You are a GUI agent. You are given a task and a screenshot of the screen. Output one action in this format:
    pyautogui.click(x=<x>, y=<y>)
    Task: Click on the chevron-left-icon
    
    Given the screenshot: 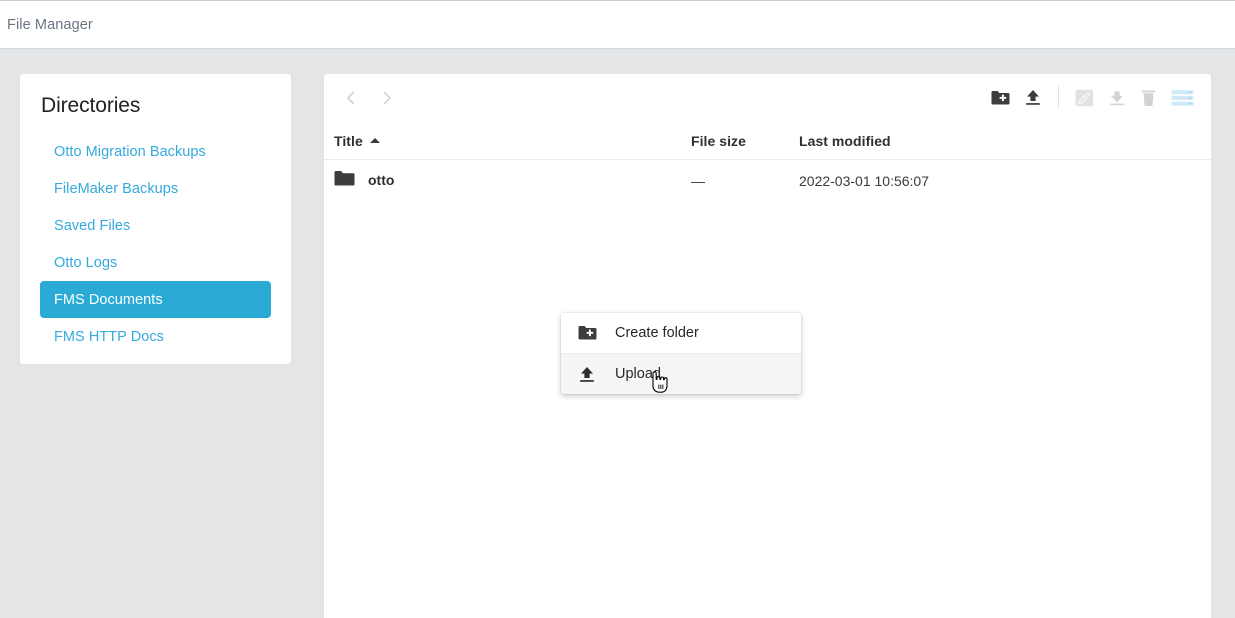 What is the action you would take?
    pyautogui.click(x=351, y=98)
    